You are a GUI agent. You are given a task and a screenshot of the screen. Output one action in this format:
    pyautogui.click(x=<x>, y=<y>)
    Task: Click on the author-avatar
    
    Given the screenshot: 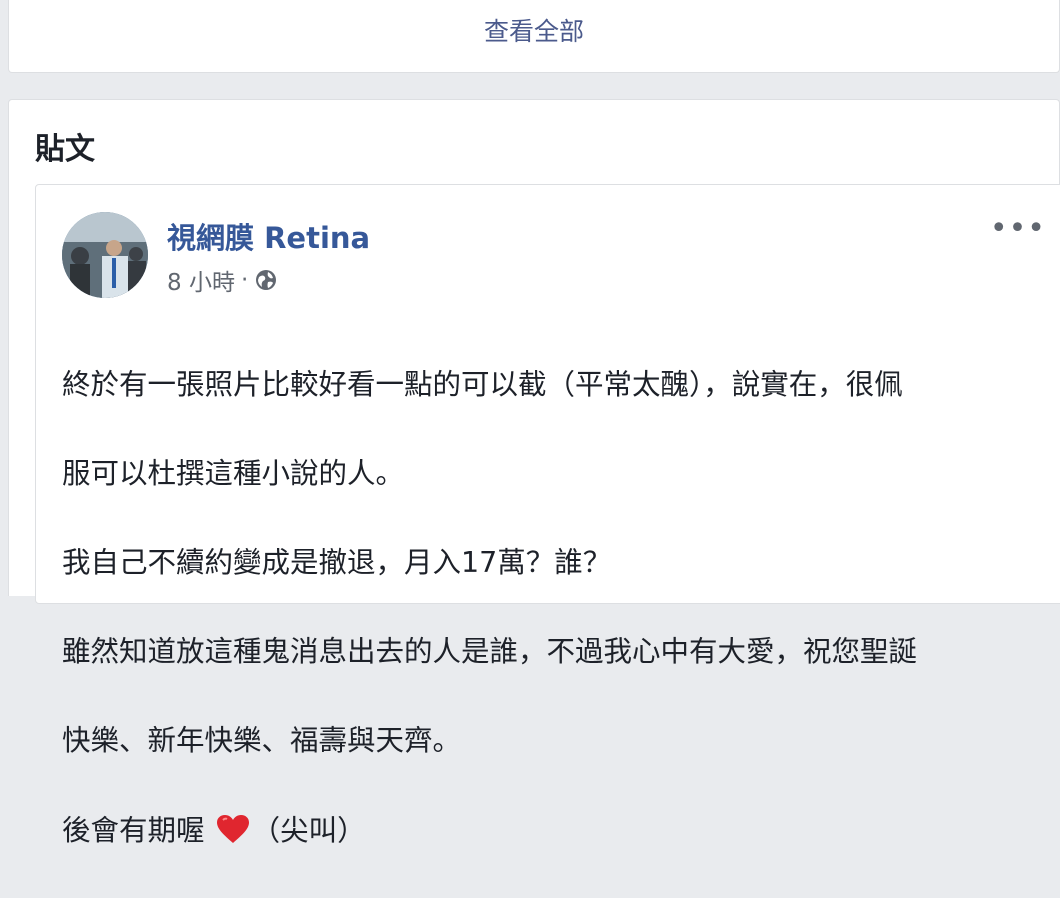 What is the action you would take?
    pyautogui.click(x=105, y=255)
    